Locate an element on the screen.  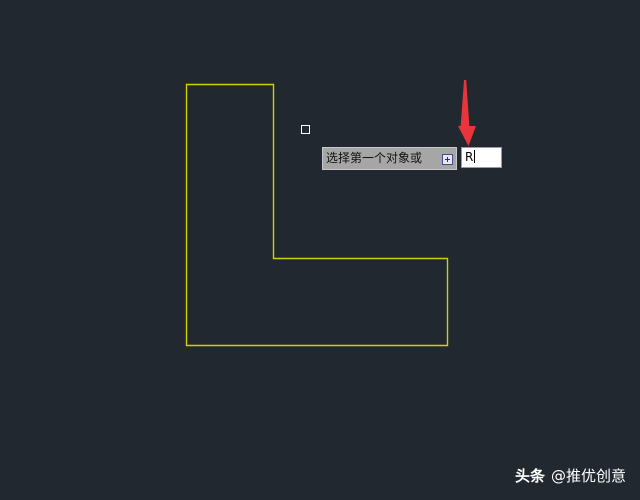
dynamic-input-field: R is located at coordinates (481, 157).